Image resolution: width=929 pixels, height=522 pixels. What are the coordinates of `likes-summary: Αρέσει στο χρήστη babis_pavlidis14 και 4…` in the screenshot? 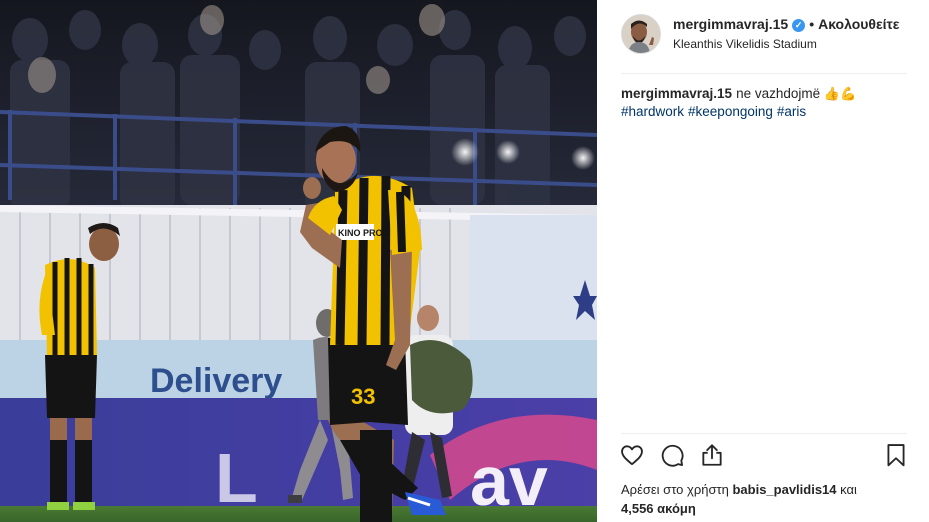 It's located at (766, 499).